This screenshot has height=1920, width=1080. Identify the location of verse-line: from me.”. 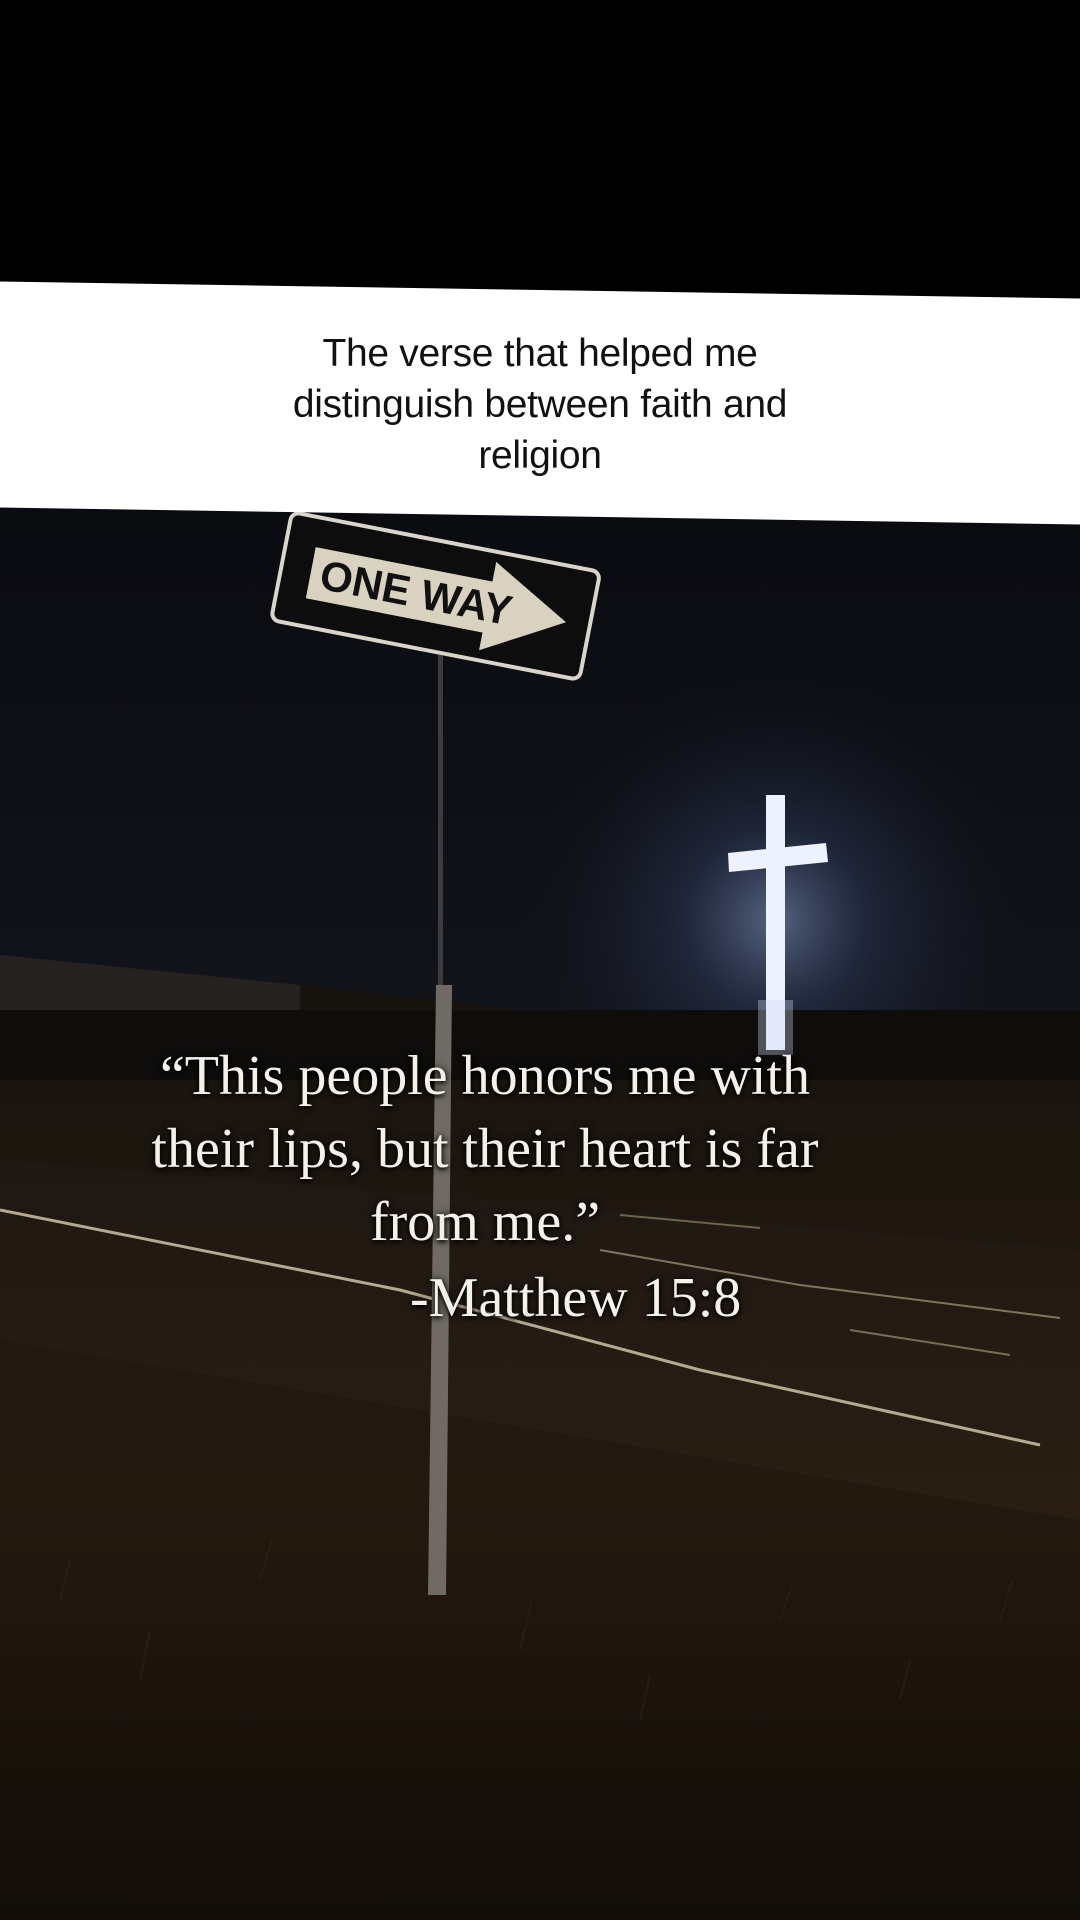
(485, 1222).